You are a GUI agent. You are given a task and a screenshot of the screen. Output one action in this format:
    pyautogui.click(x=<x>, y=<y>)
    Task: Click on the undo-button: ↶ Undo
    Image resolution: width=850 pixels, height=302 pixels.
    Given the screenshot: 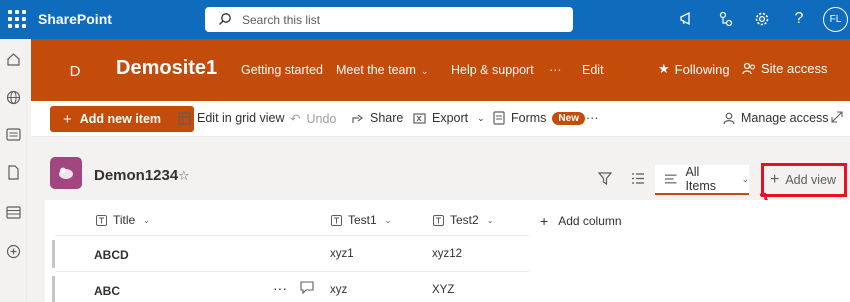 What is the action you would take?
    pyautogui.click(x=313, y=119)
    